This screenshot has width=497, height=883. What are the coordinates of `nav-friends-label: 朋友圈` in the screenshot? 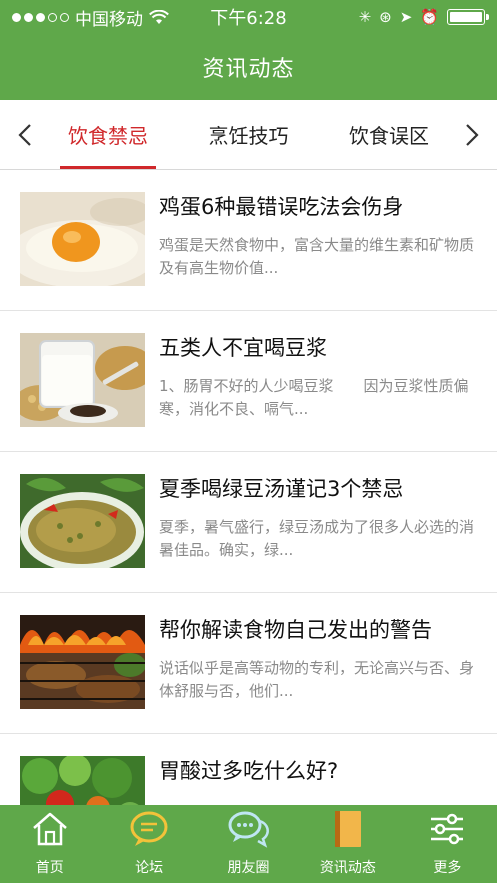 It's located at (248, 868).